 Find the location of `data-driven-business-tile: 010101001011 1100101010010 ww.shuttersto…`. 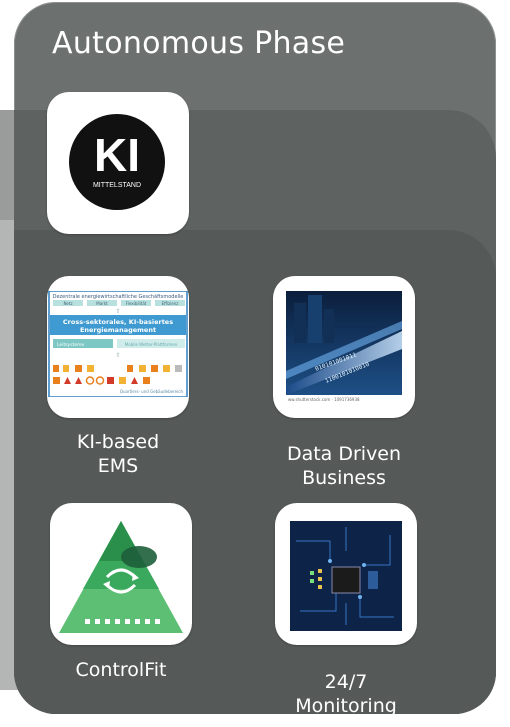

data-driven-business-tile: 010101001011 1100101010010 ww.shuttersto… is located at coordinates (344, 347).